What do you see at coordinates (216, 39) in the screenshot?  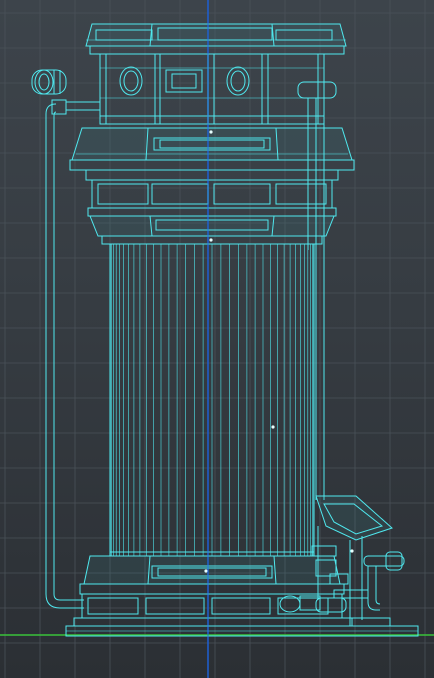 I see `top-crown` at bounding box center [216, 39].